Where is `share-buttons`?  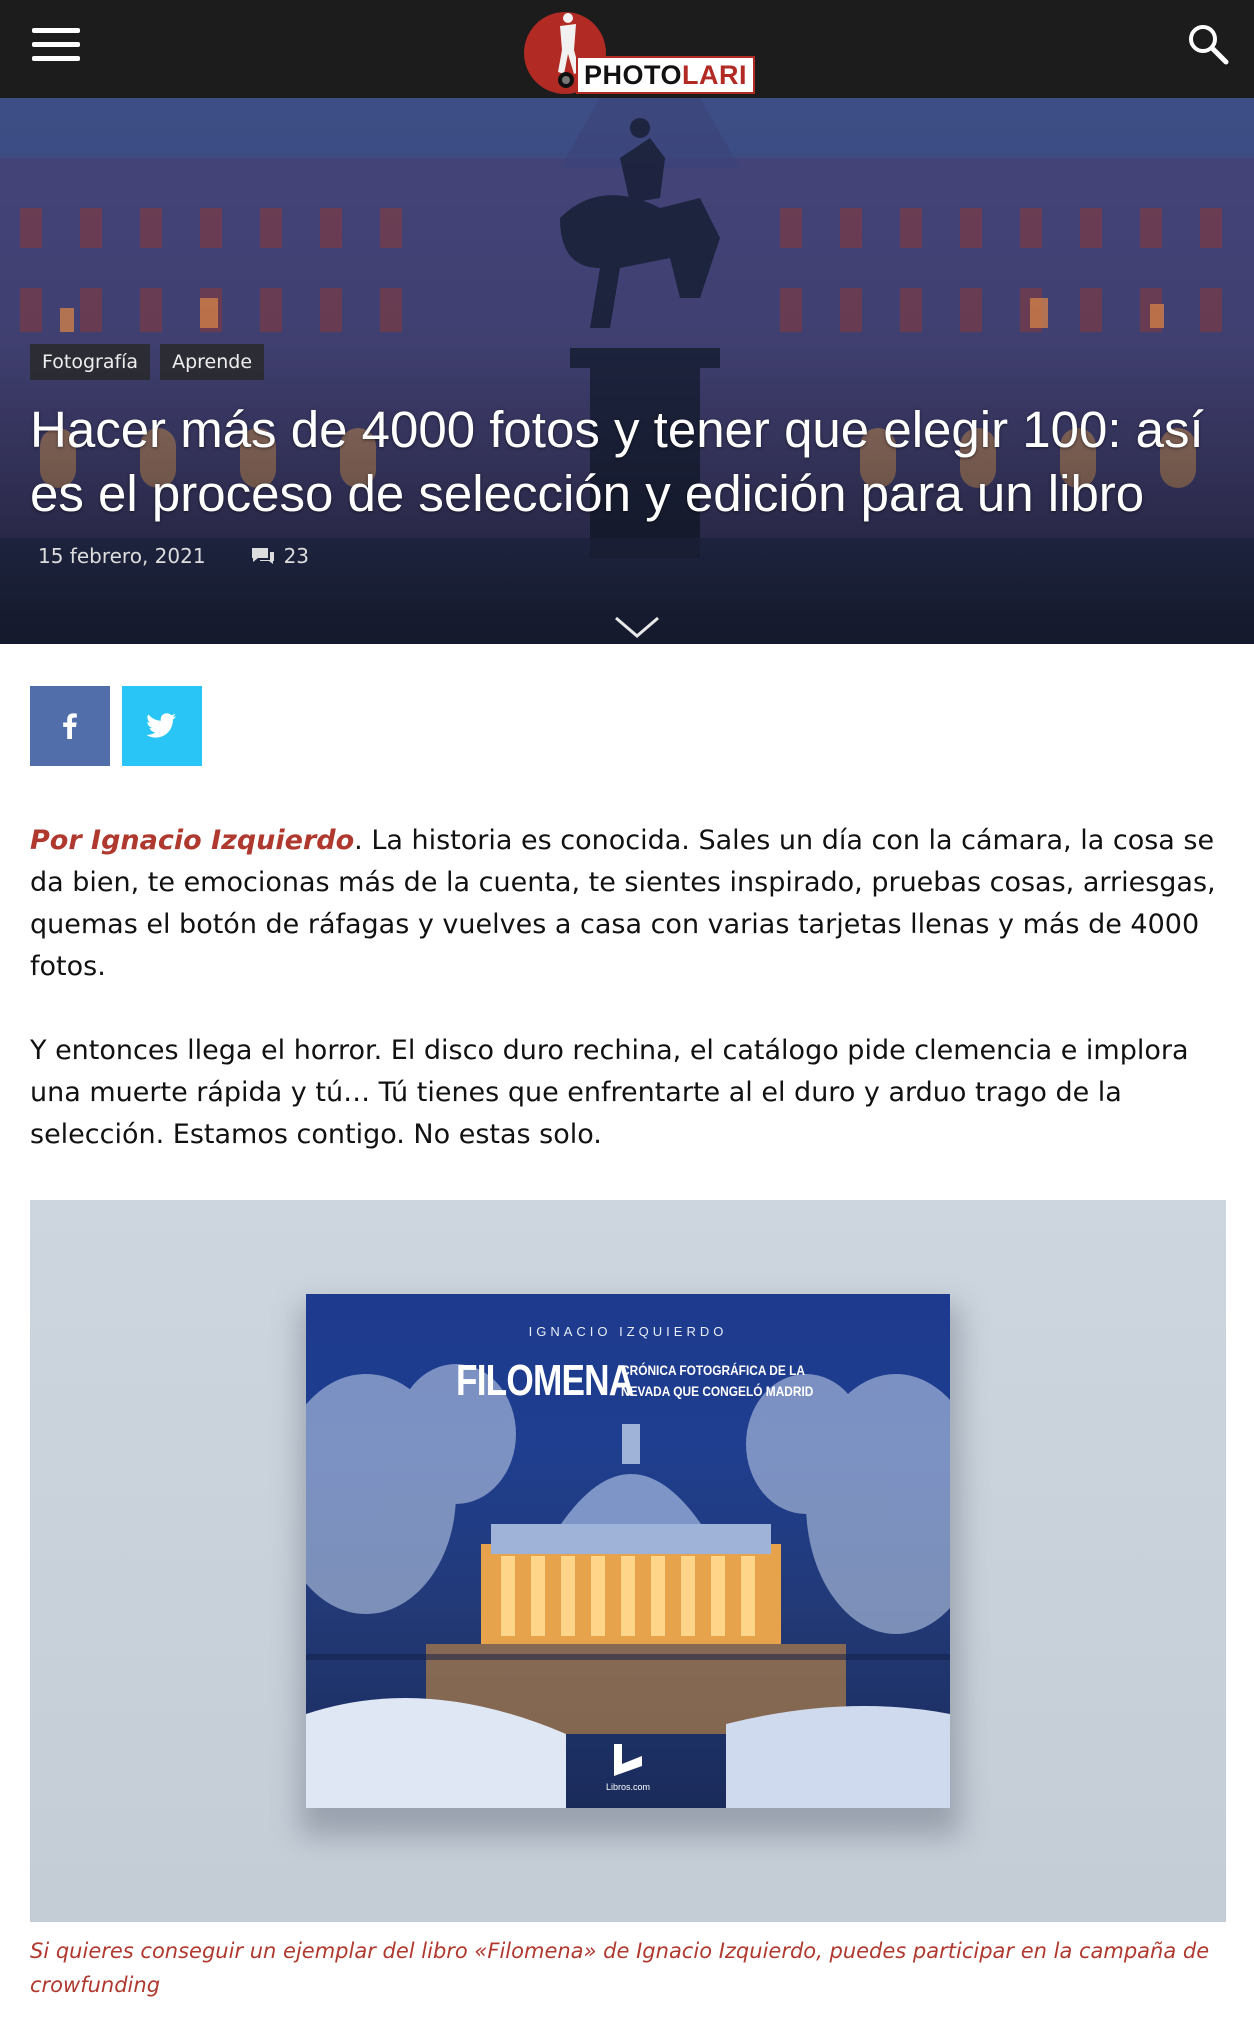
share-buttons is located at coordinates (116, 726).